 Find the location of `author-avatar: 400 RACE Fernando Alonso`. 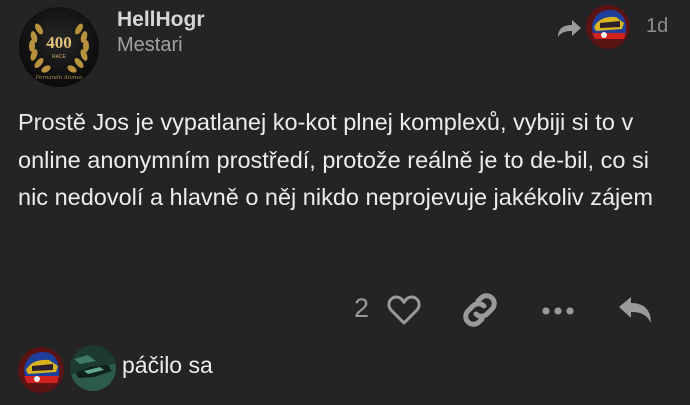

author-avatar: 400 RACE Fernando Alonso is located at coordinates (59, 47).